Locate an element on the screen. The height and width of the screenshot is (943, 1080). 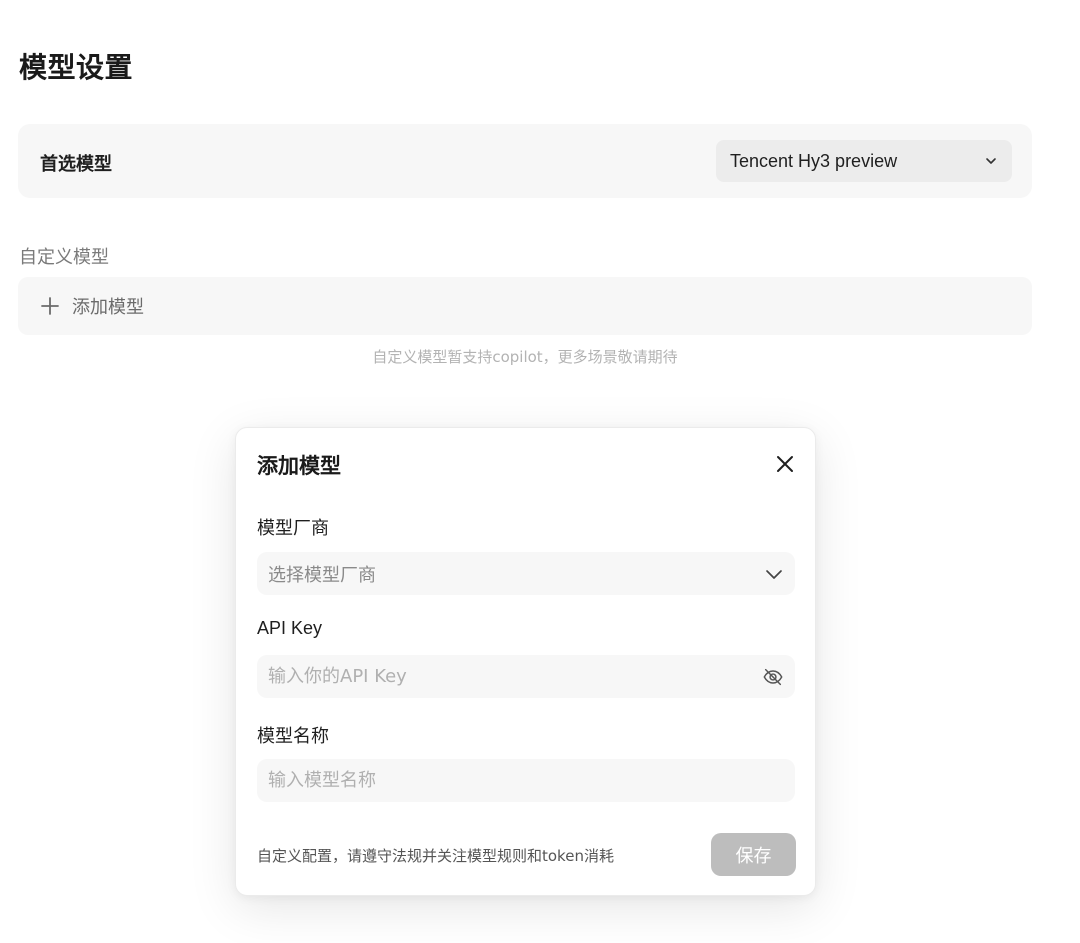
api-key-field is located at coordinates (526, 676).